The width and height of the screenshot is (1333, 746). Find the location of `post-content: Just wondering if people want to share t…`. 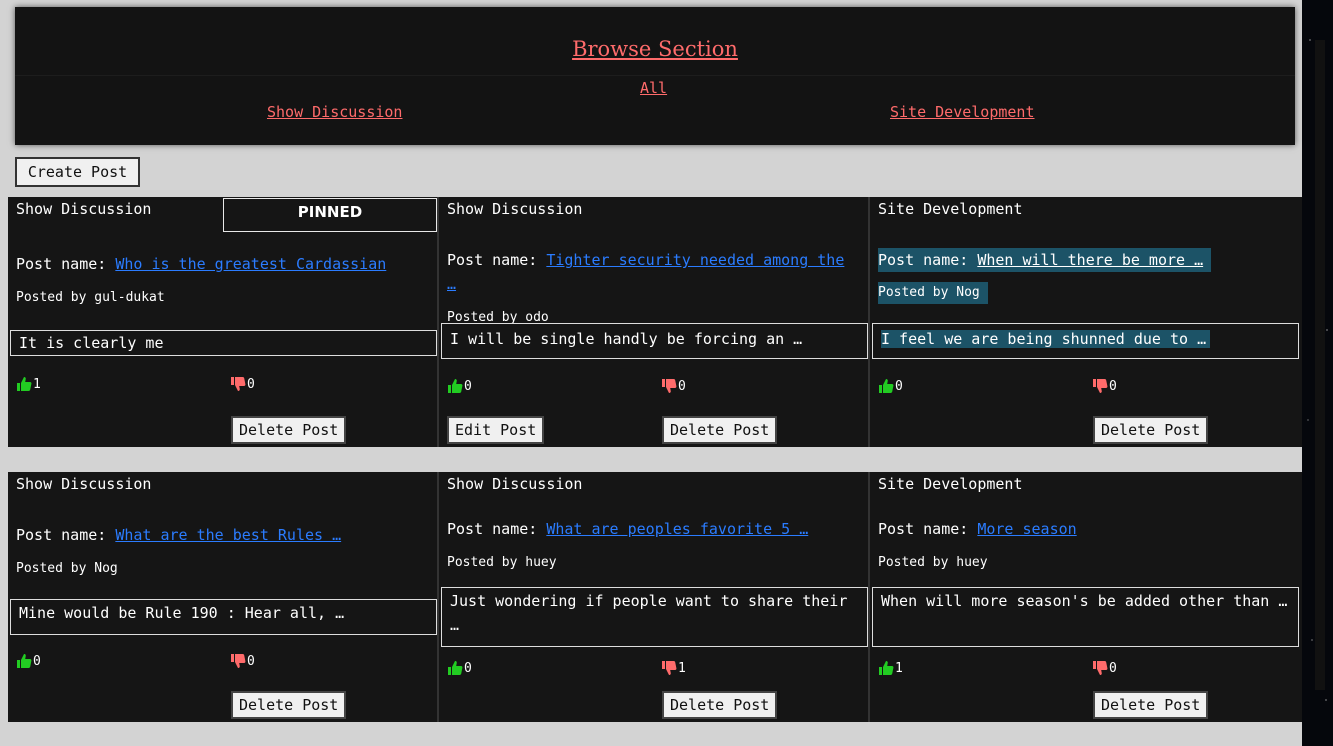

post-content: Just wondering if people want to share t… is located at coordinates (654, 617).